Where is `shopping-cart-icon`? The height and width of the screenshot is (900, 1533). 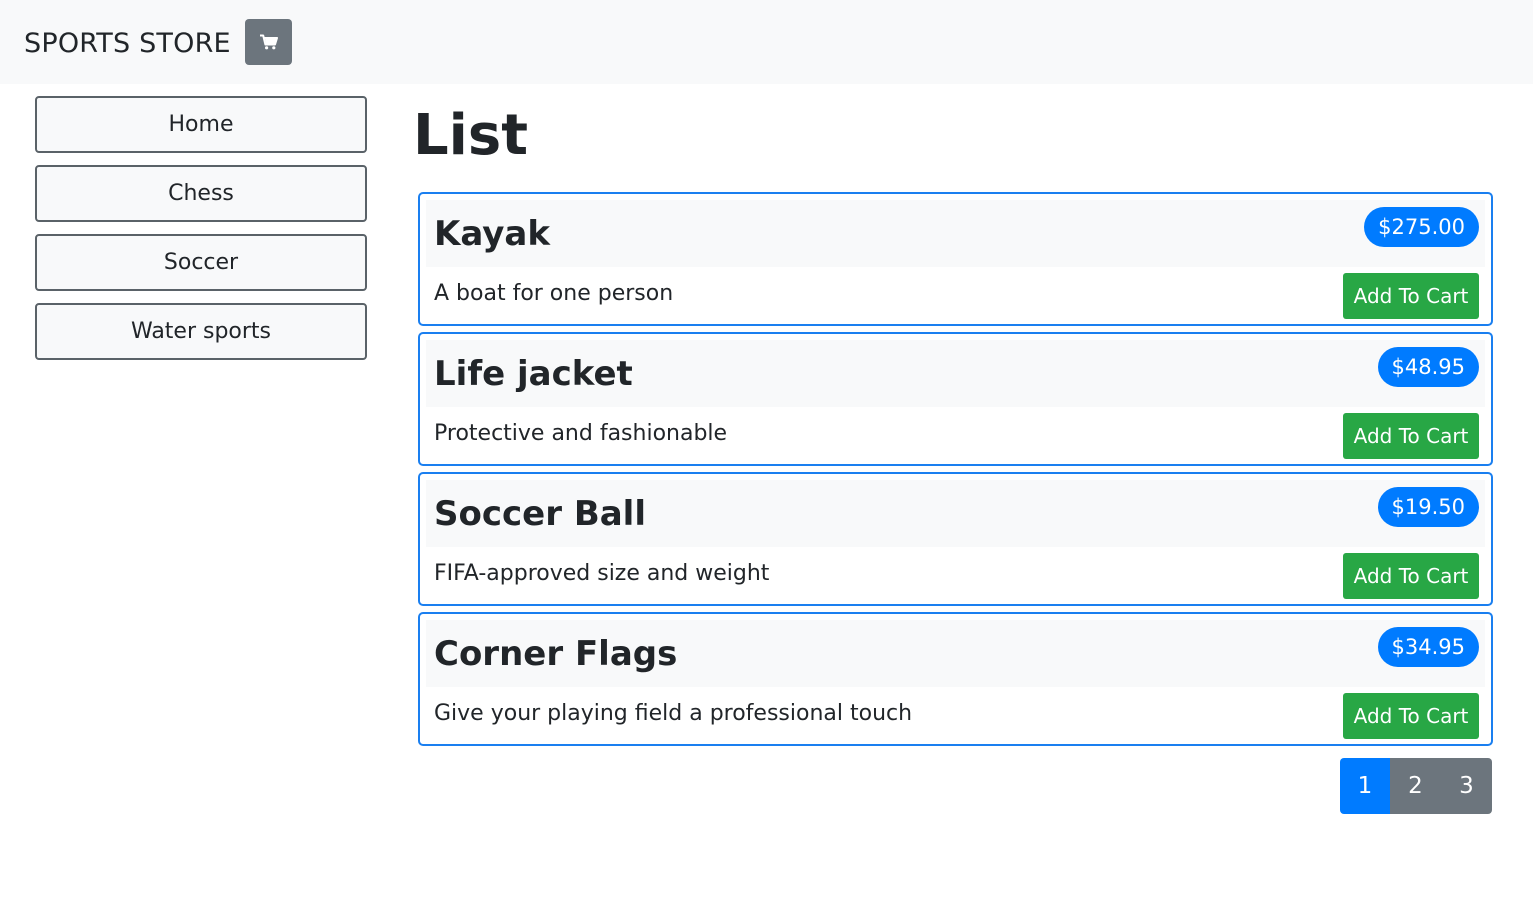
shopping-cart-icon is located at coordinates (268, 42).